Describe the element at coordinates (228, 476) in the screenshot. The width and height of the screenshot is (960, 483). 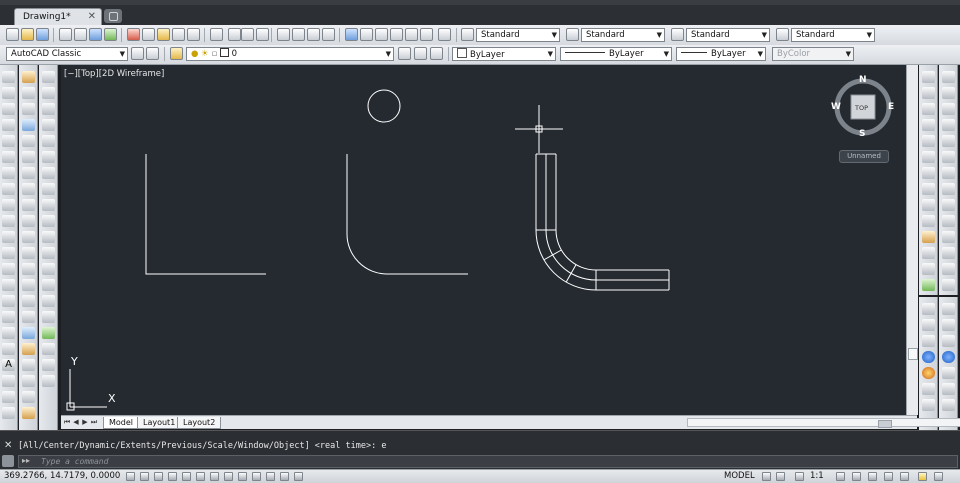
I see `dynamic-ucs-icon` at that location.